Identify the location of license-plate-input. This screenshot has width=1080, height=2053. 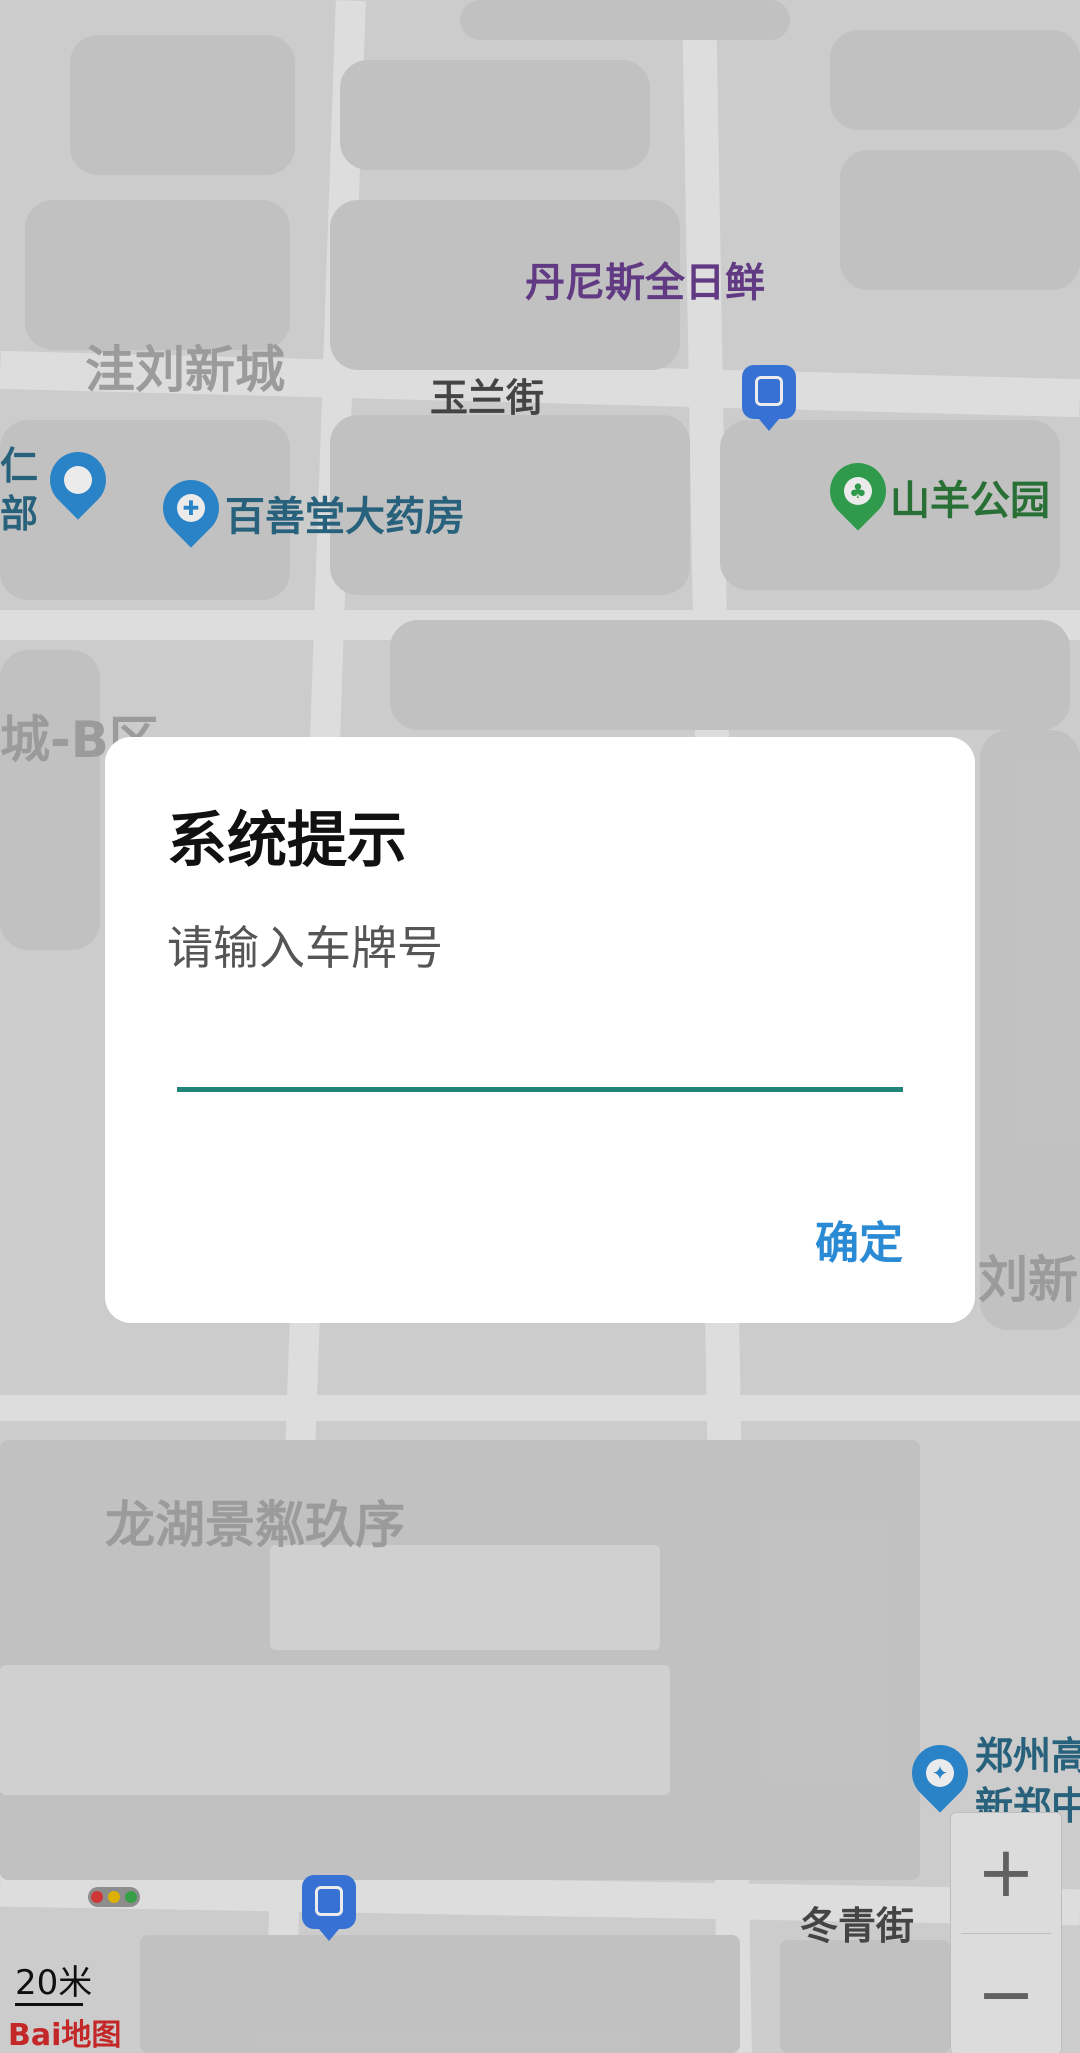
(540, 1047).